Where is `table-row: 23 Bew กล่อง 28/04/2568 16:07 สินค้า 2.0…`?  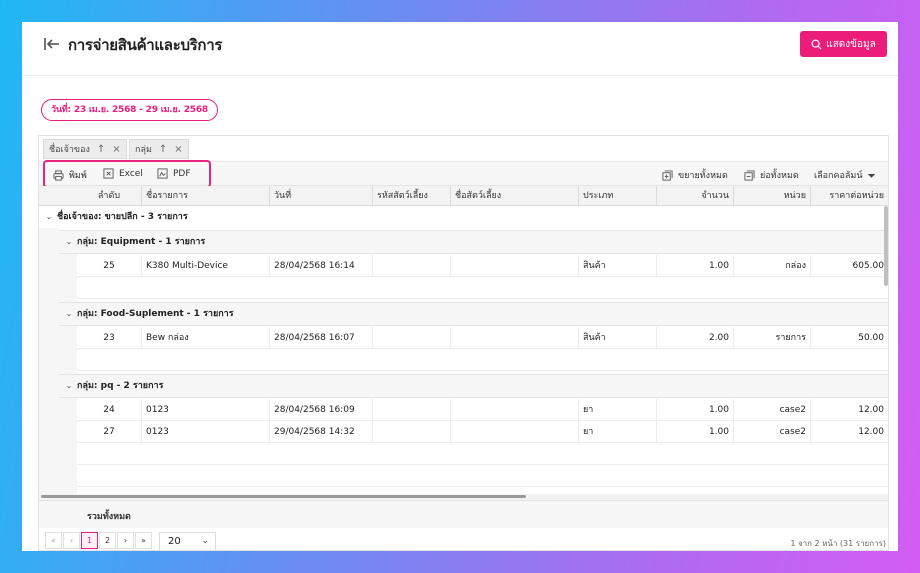 table-row: 23 Bew กล่อง 28/04/2568 16:07 สินค้า 2.0… is located at coordinates (482, 338).